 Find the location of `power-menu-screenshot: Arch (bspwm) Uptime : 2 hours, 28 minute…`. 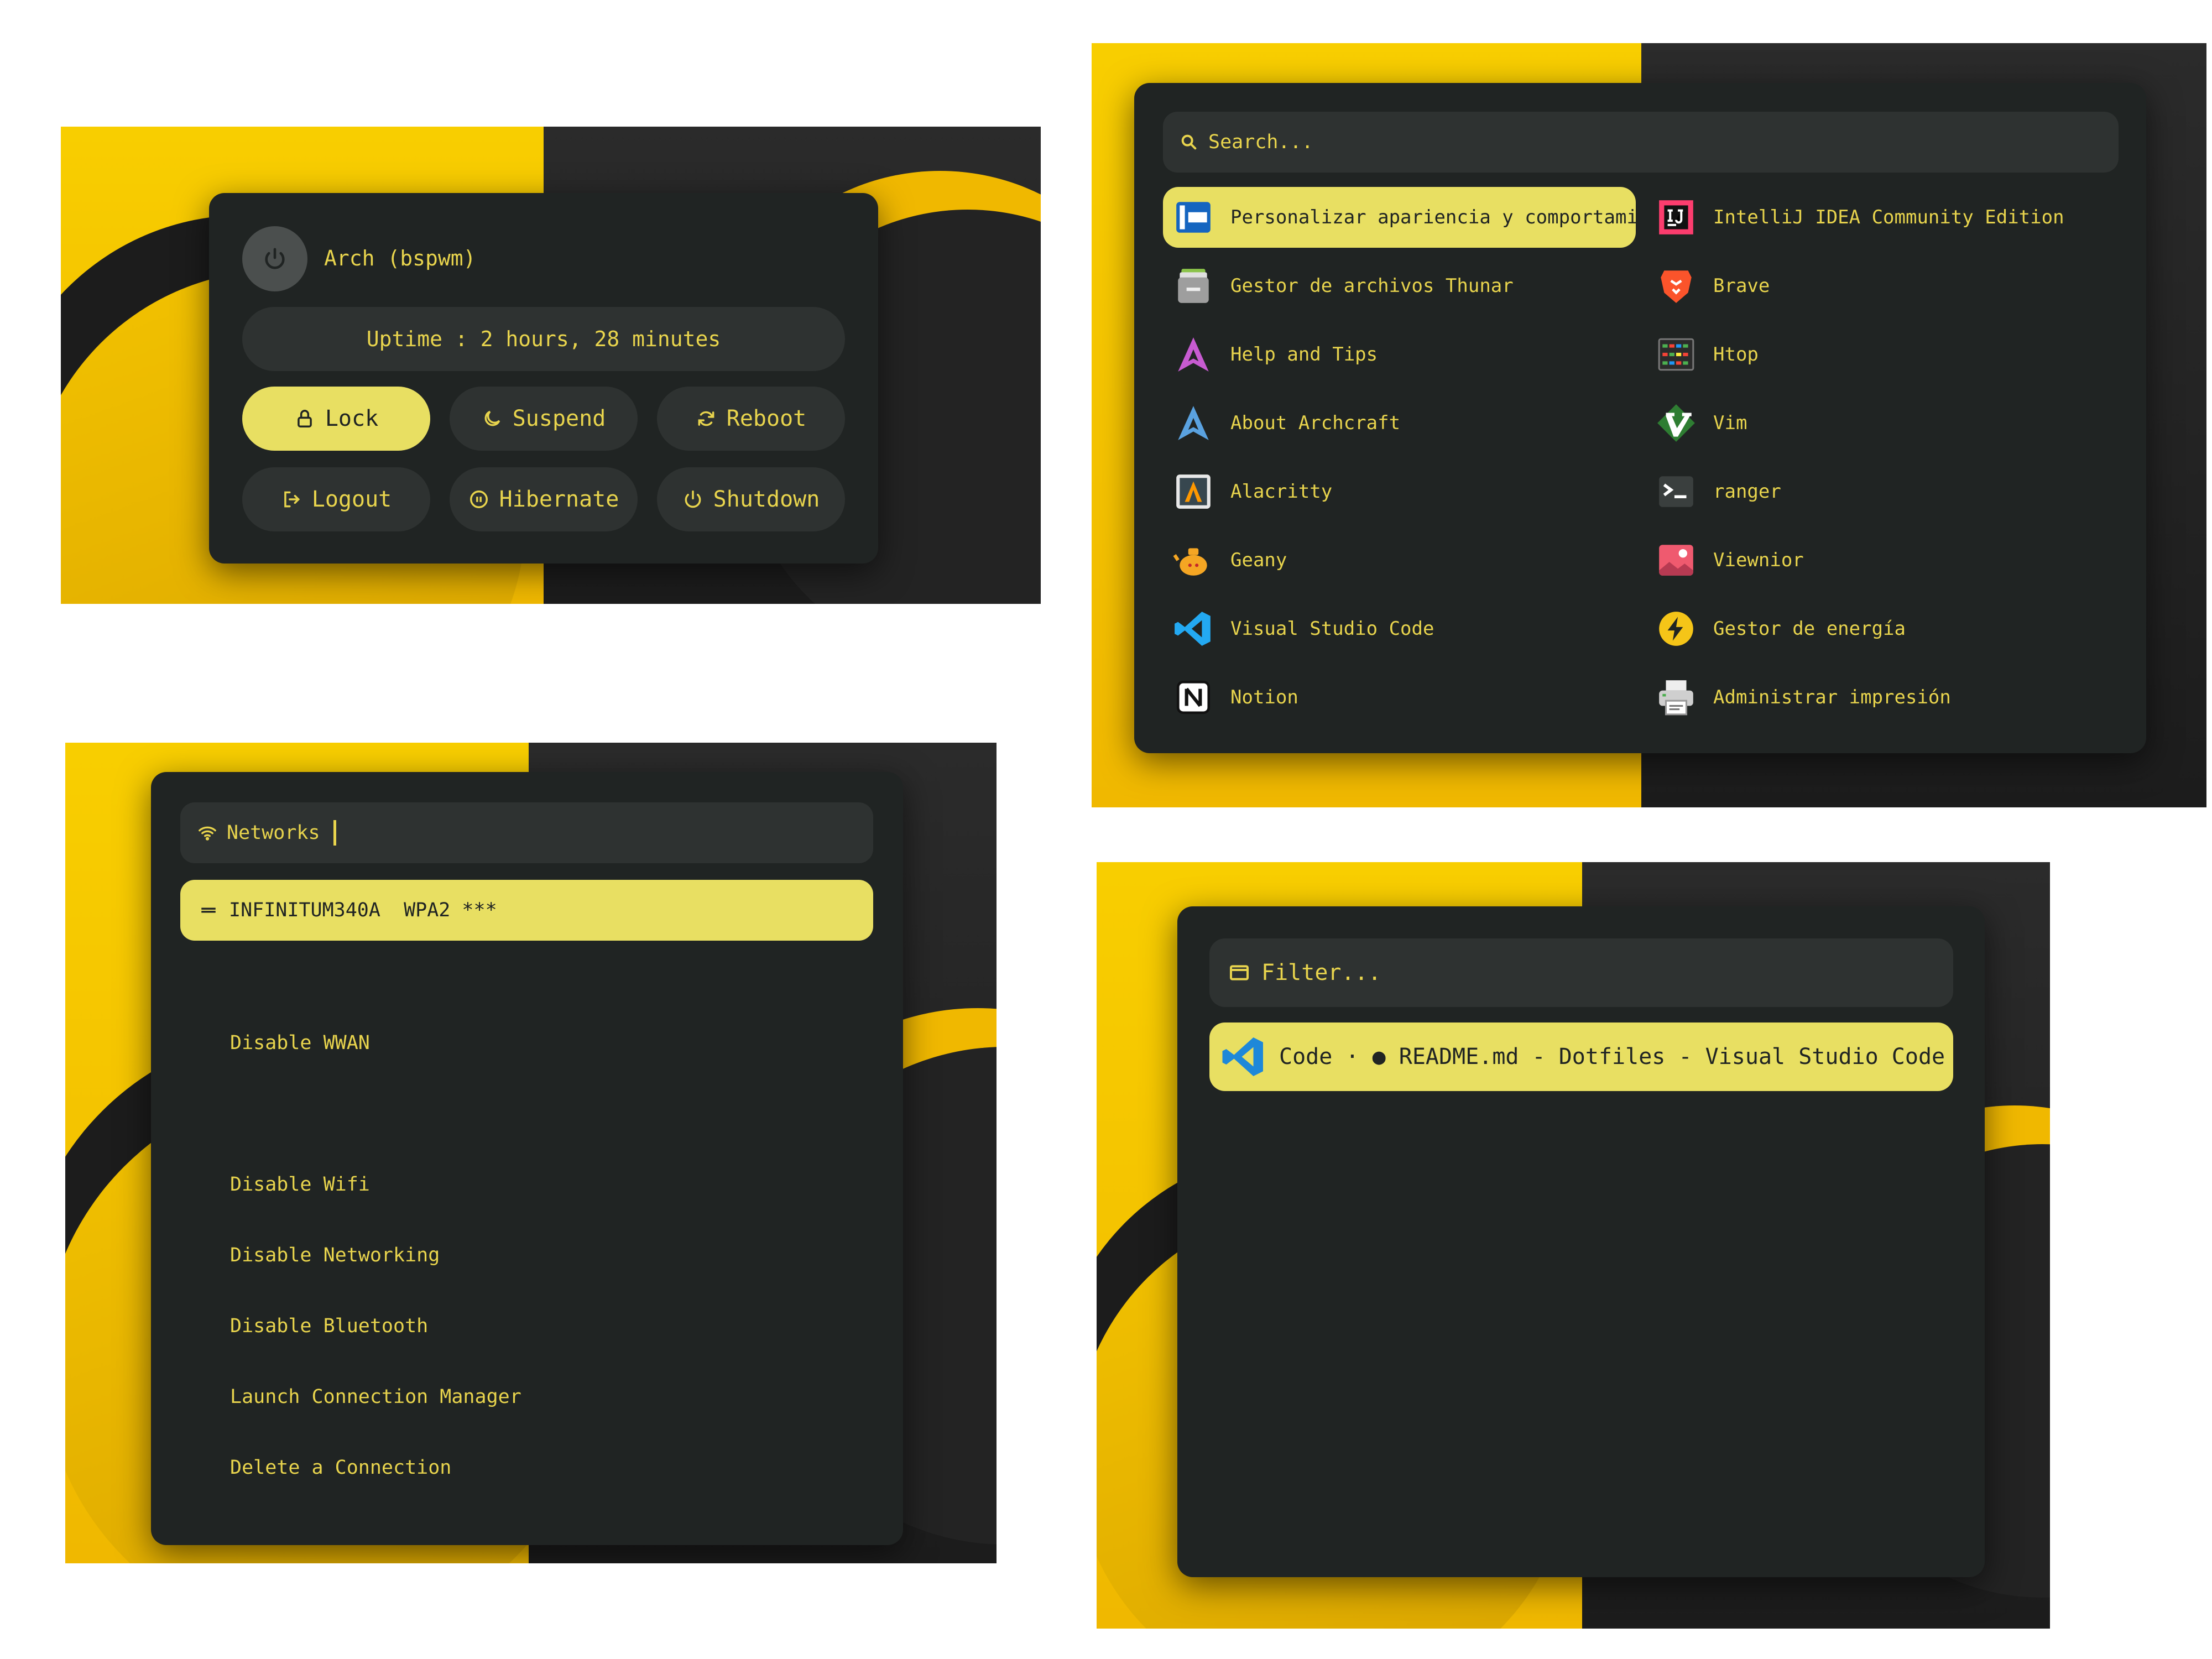

power-menu-screenshot: Arch (bspwm) Uptime : 2 hours, 28 minute… is located at coordinates (551, 365).